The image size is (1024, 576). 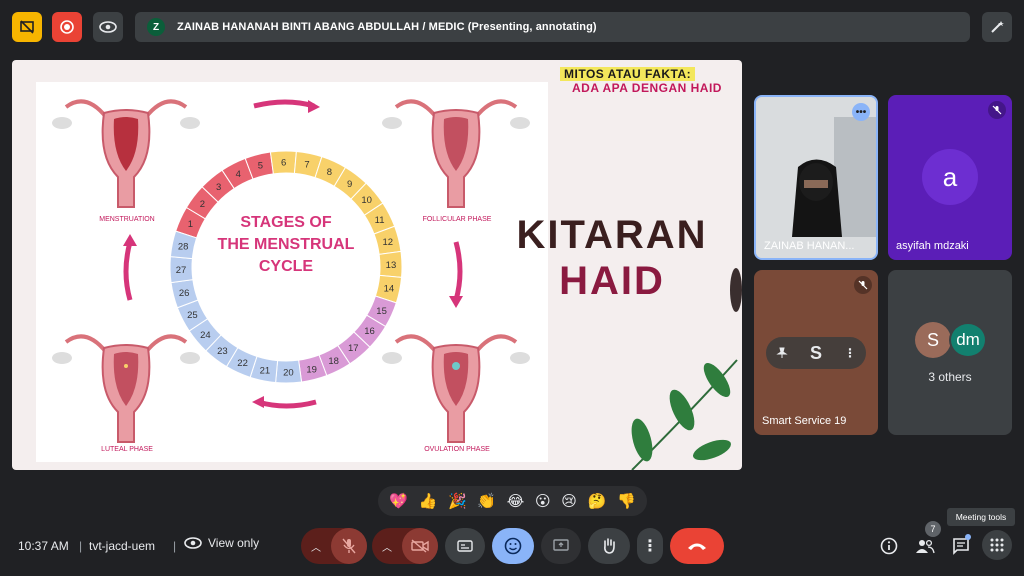 I want to click on reaction-crying: 😢, so click(x=569, y=501).